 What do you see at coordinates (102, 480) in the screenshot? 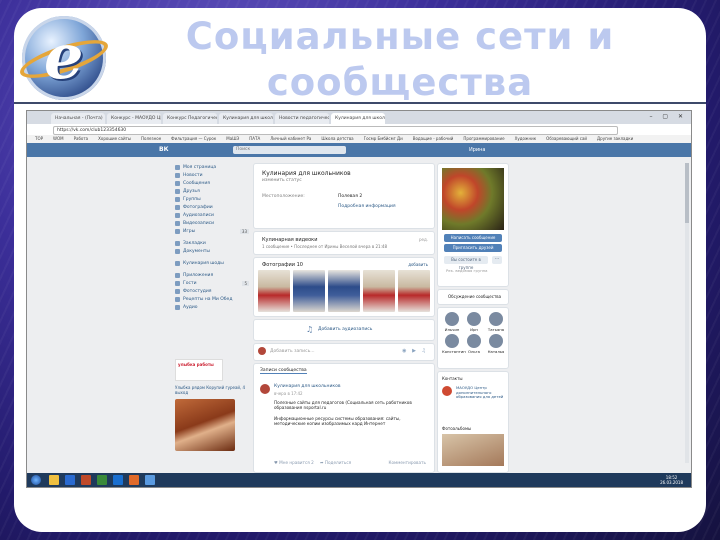
I see `chrome-icon` at bounding box center [102, 480].